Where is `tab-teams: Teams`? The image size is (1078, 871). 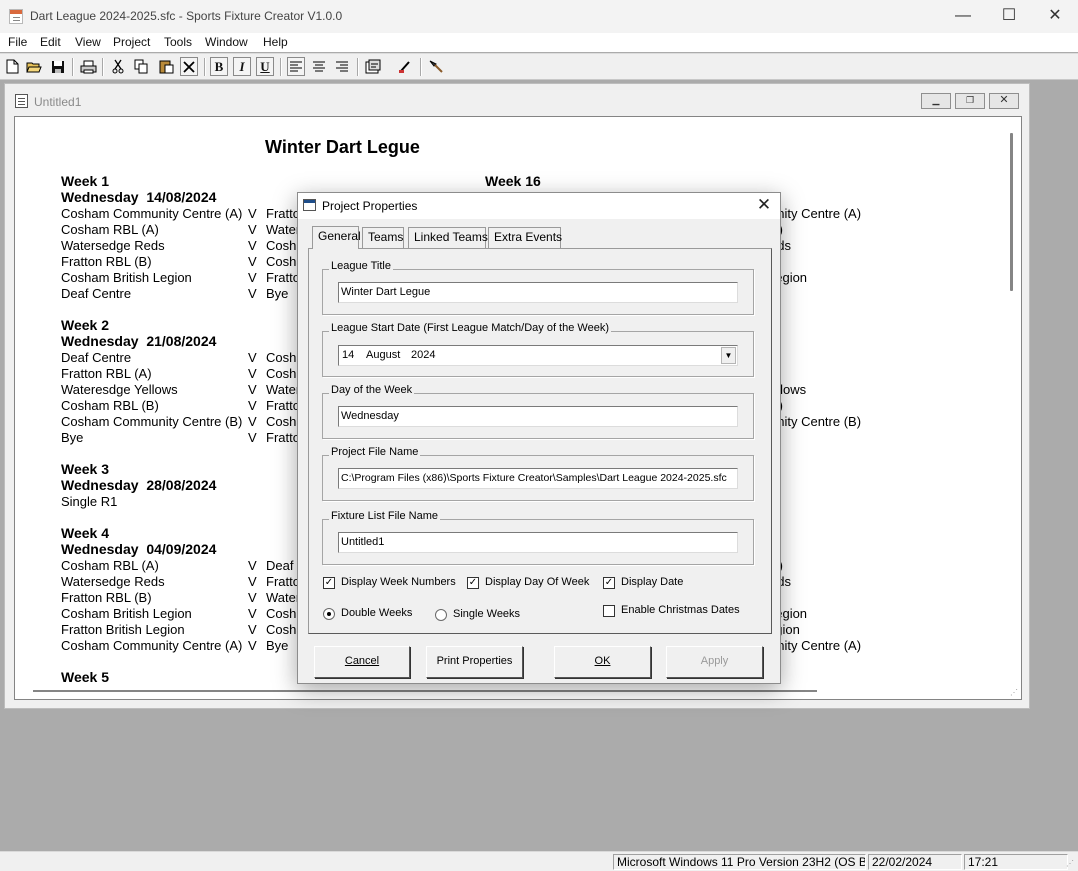 tab-teams: Teams is located at coordinates (383, 237).